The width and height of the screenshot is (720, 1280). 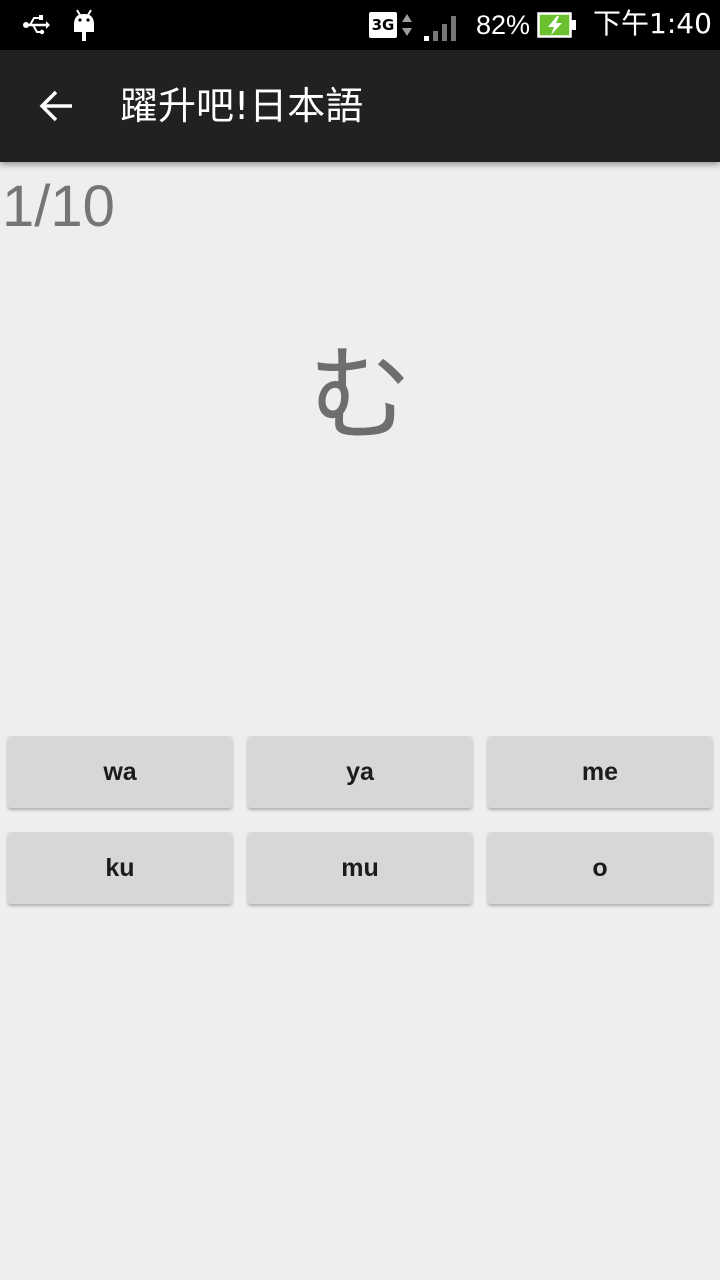 I want to click on back-button, so click(x=56, y=106).